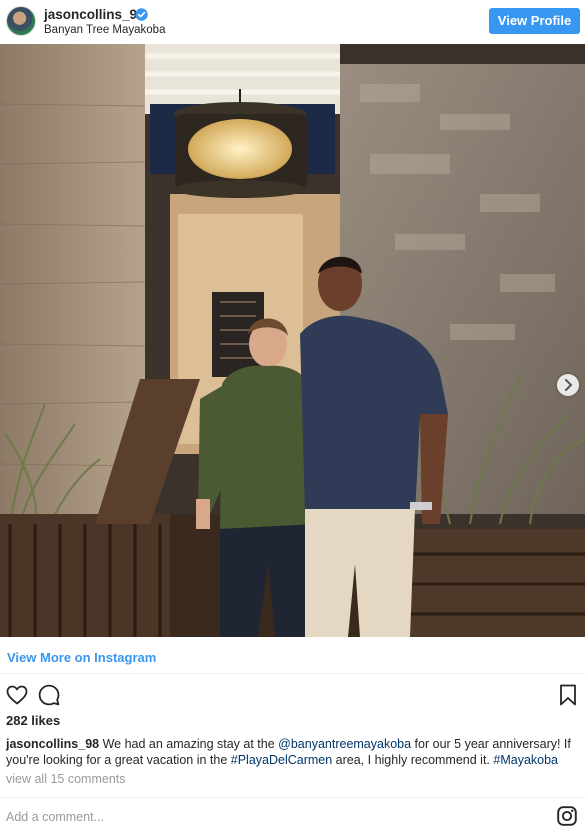 The image size is (585, 828). I want to click on location-link: Banyan Tree Mayakoba, so click(104, 30).